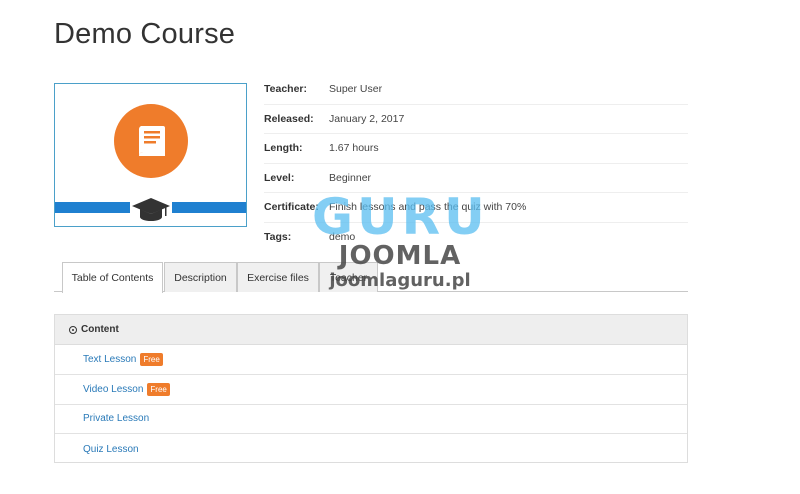 The width and height of the screenshot is (800, 494). What do you see at coordinates (348, 277) in the screenshot?
I see `tab-teacher: Teacher` at bounding box center [348, 277].